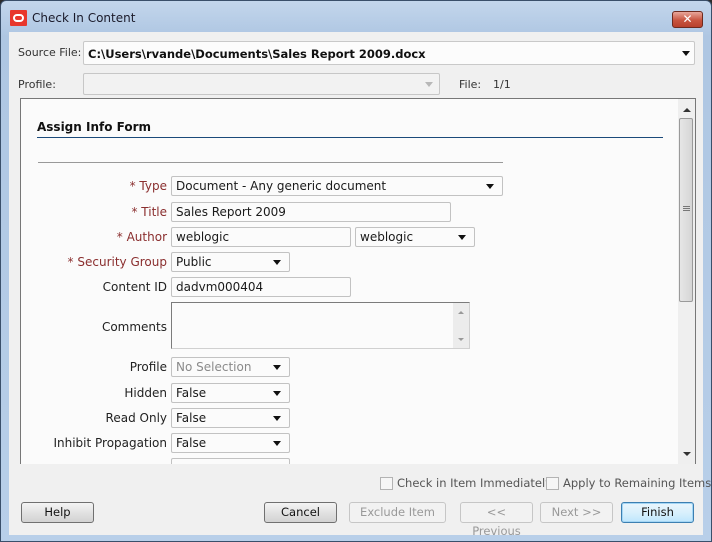 This screenshot has width=712, height=542. Describe the element at coordinates (117, 262) in the screenshot. I see `security-group-label: * Security Group` at that location.